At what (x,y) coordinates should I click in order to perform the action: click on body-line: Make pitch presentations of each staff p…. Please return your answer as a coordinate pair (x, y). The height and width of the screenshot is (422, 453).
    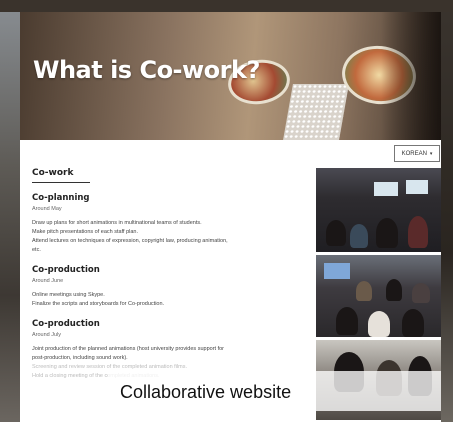
    Looking at the image, I should click on (85, 232).